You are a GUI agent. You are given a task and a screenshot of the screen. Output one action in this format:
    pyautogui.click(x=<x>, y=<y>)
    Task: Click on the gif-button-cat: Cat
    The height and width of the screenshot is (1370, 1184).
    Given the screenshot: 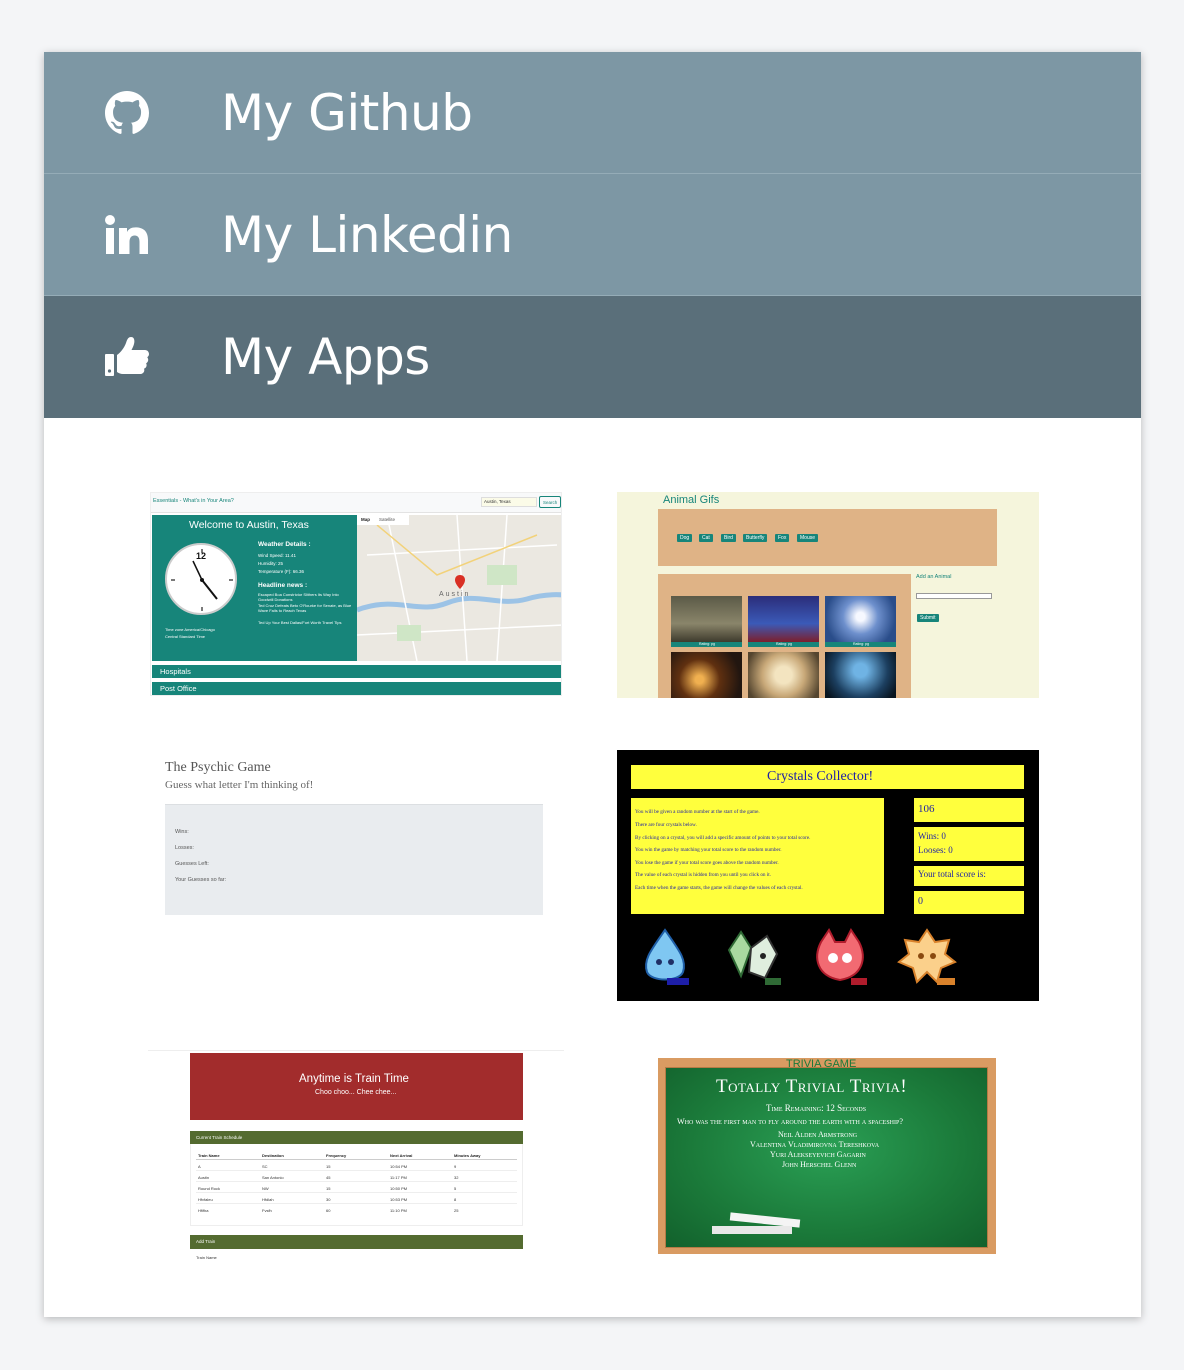 What is the action you would take?
    pyautogui.click(x=706, y=538)
    